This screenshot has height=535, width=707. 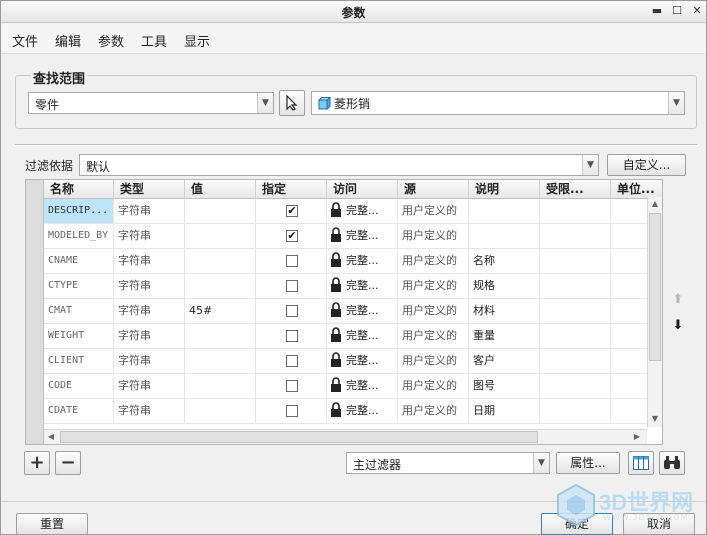 What do you see at coordinates (68, 40) in the screenshot?
I see `menu-edit: 编辑` at bounding box center [68, 40].